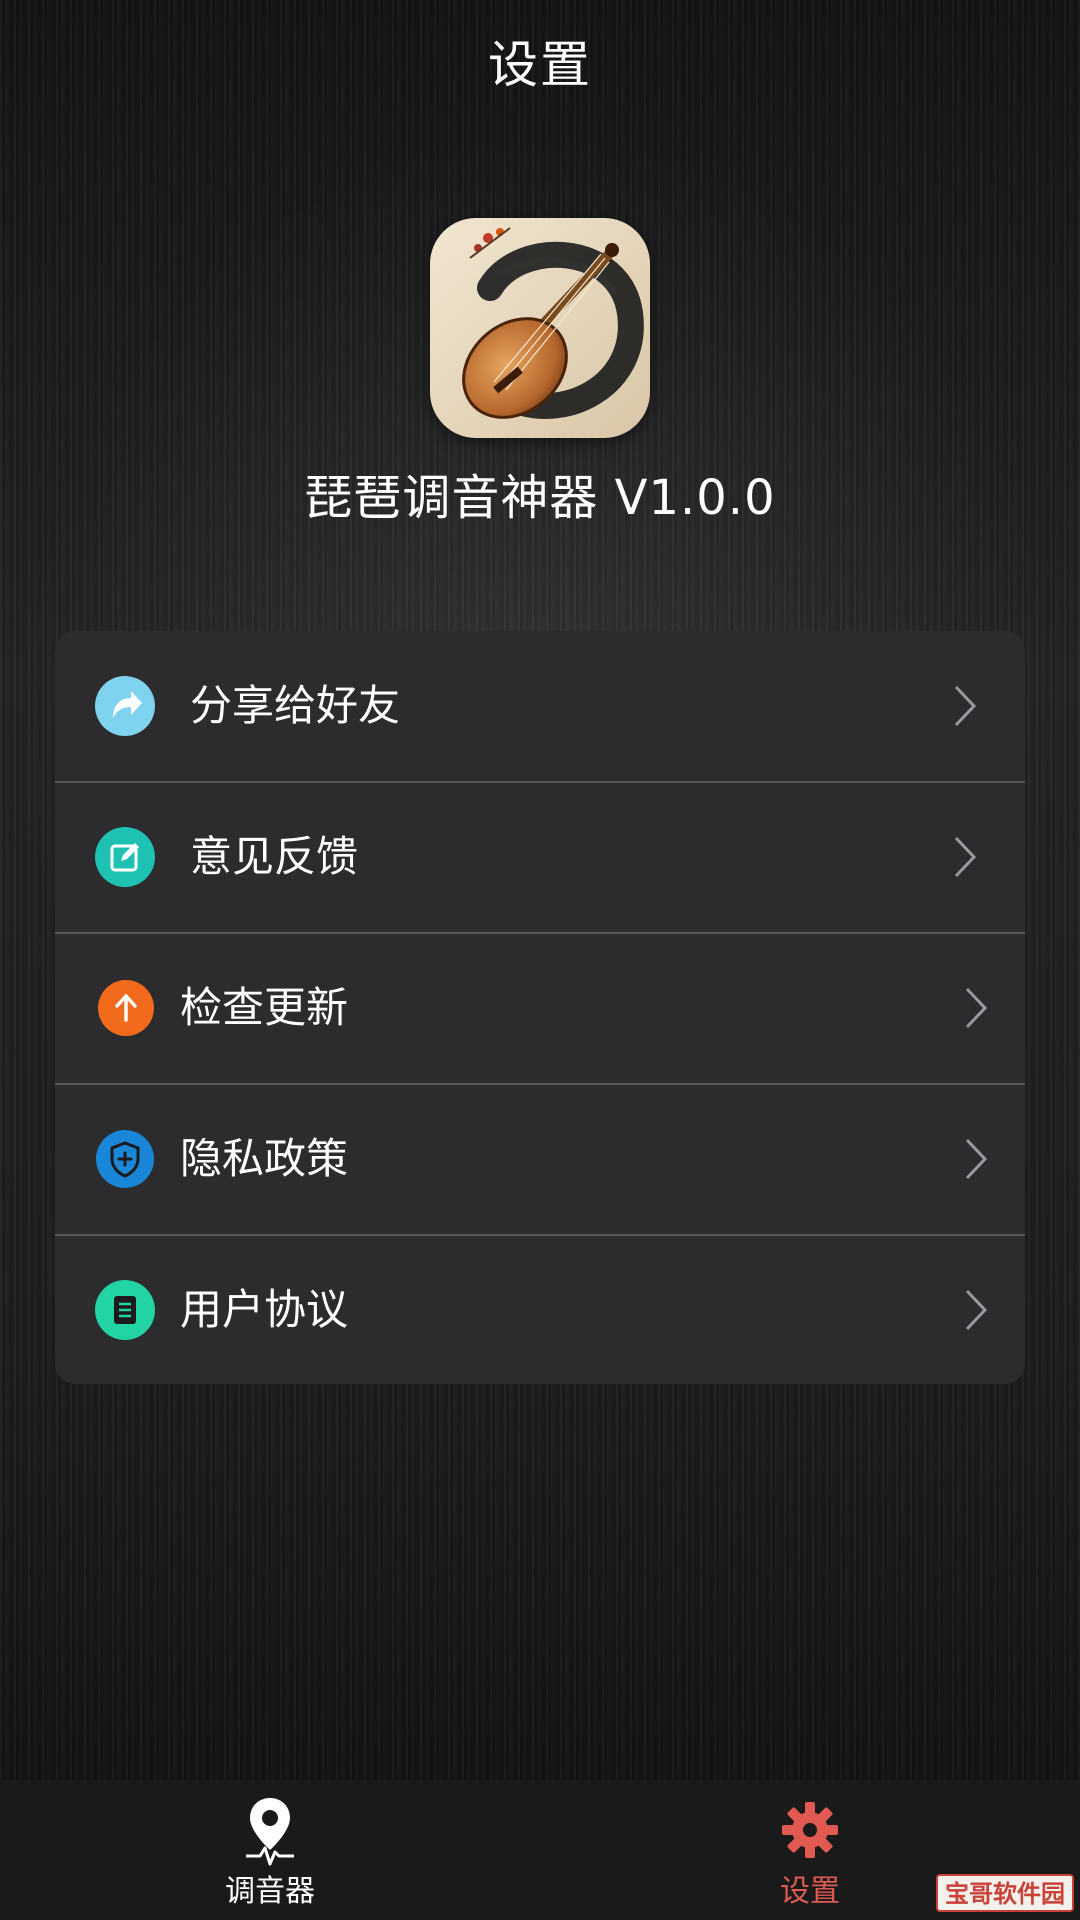 This screenshot has width=1080, height=1920. What do you see at coordinates (540, 65) in the screenshot?
I see `page-title: 设置` at bounding box center [540, 65].